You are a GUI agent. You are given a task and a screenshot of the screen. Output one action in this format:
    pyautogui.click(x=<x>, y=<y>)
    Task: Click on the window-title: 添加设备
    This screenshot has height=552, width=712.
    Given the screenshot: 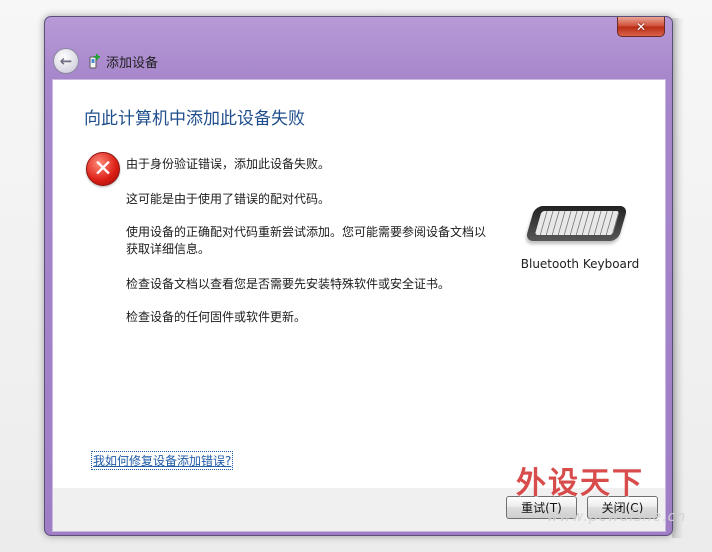 What is the action you would take?
    pyautogui.click(x=132, y=63)
    